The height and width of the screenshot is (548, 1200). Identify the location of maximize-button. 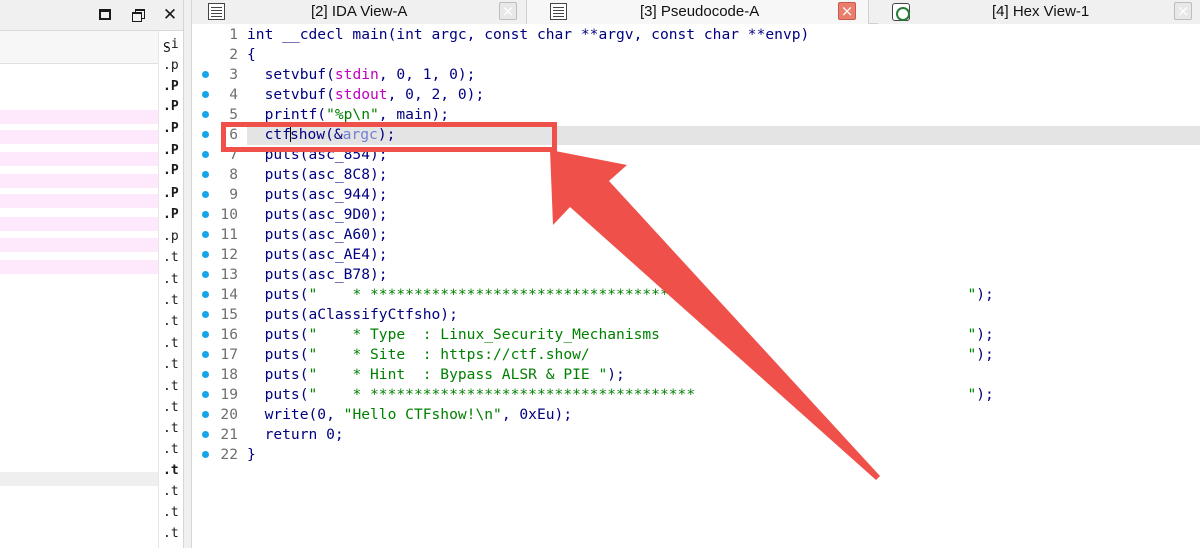
(105, 15).